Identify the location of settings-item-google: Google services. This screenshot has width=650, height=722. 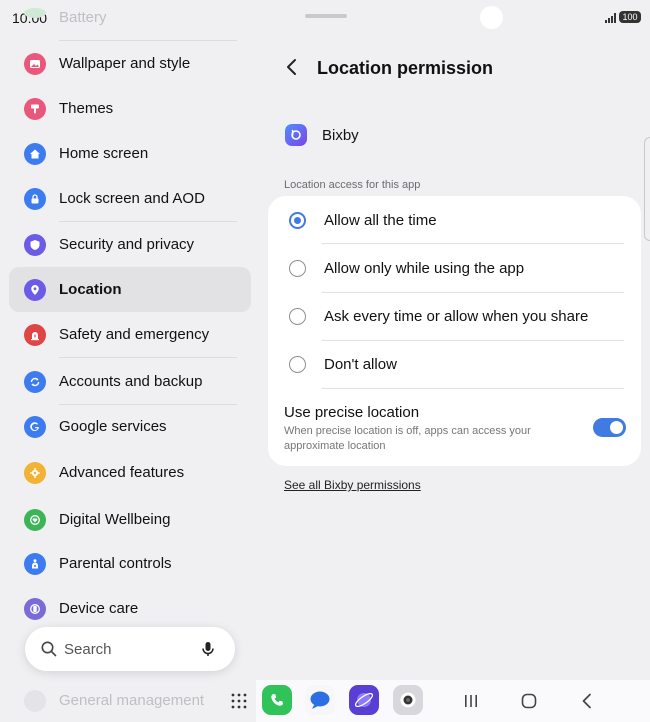
(130, 426).